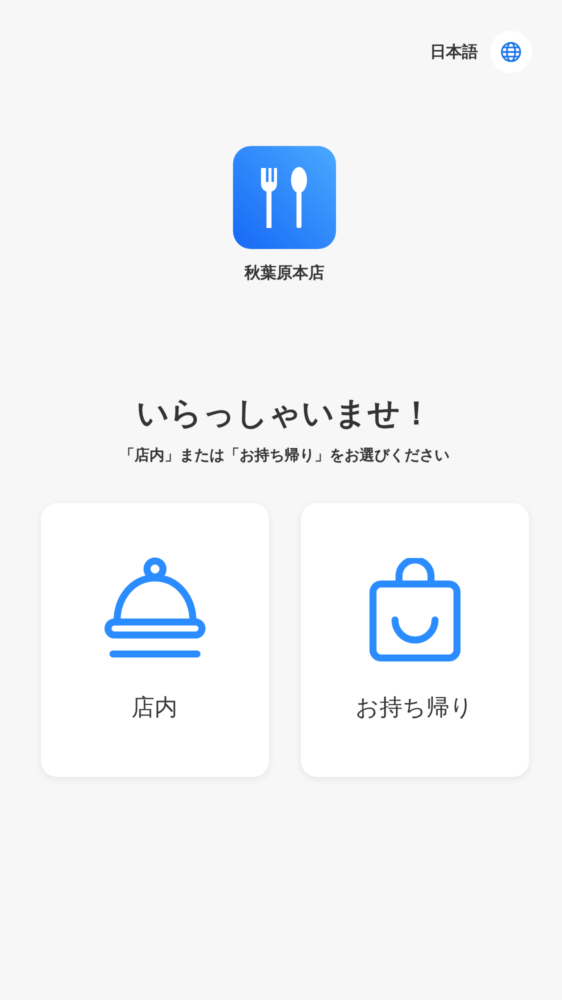 The image size is (562, 1000). I want to click on option-card: 店内, so click(154, 640).